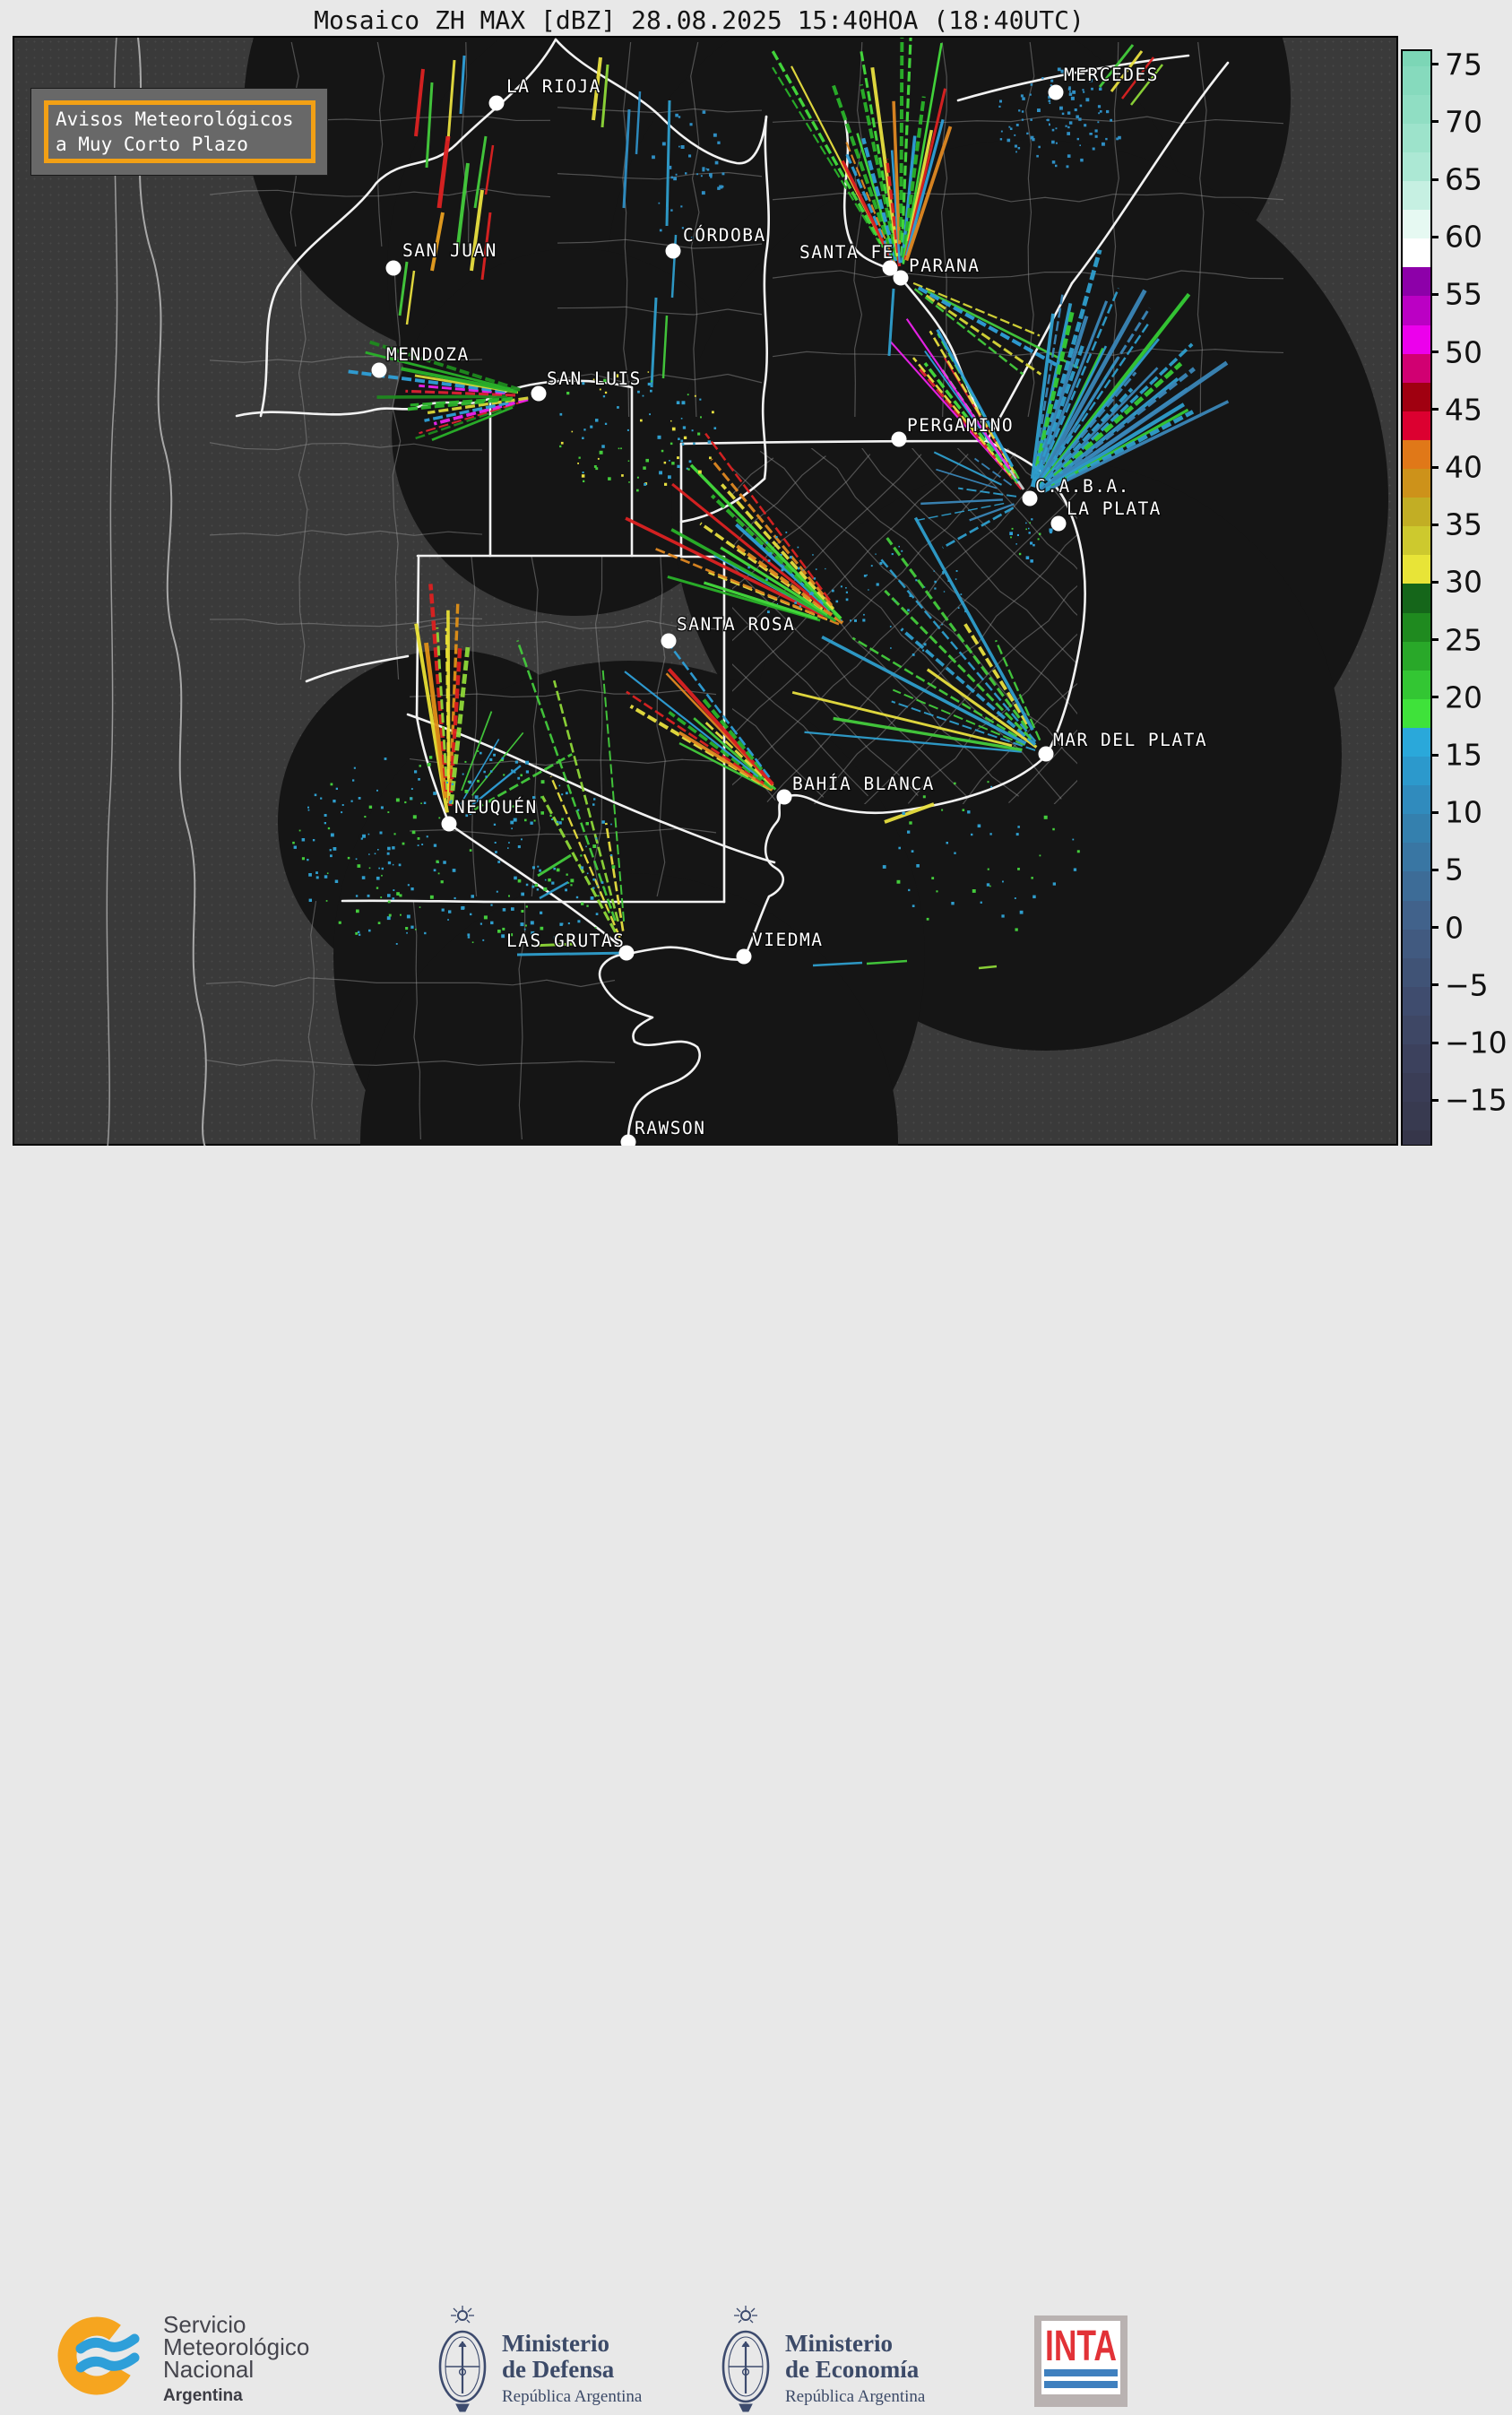 This screenshot has width=1512, height=2415. Describe the element at coordinates (670, 1128) in the screenshot. I see `city-label: RAWSON` at that location.